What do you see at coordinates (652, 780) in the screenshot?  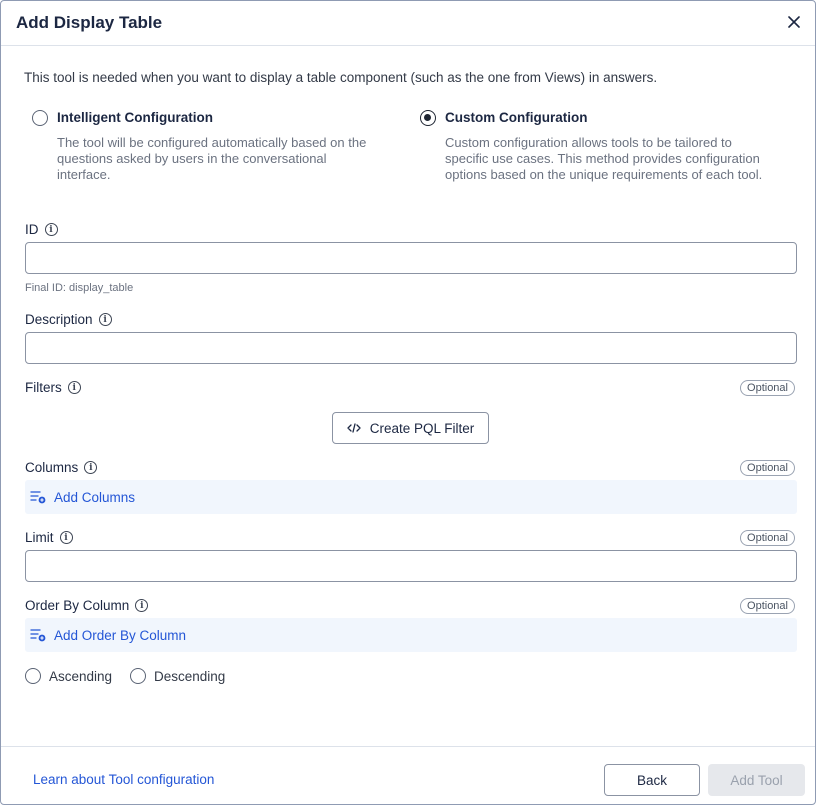 I see `back-button: Back` at bounding box center [652, 780].